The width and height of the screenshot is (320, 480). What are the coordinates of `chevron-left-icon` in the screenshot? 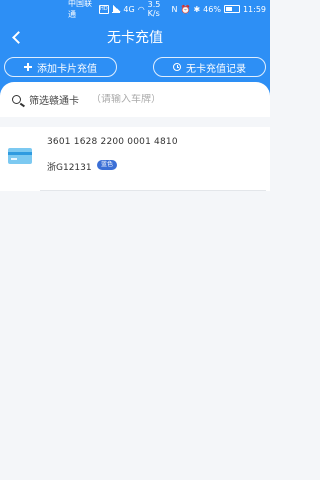 It's located at (18, 37).